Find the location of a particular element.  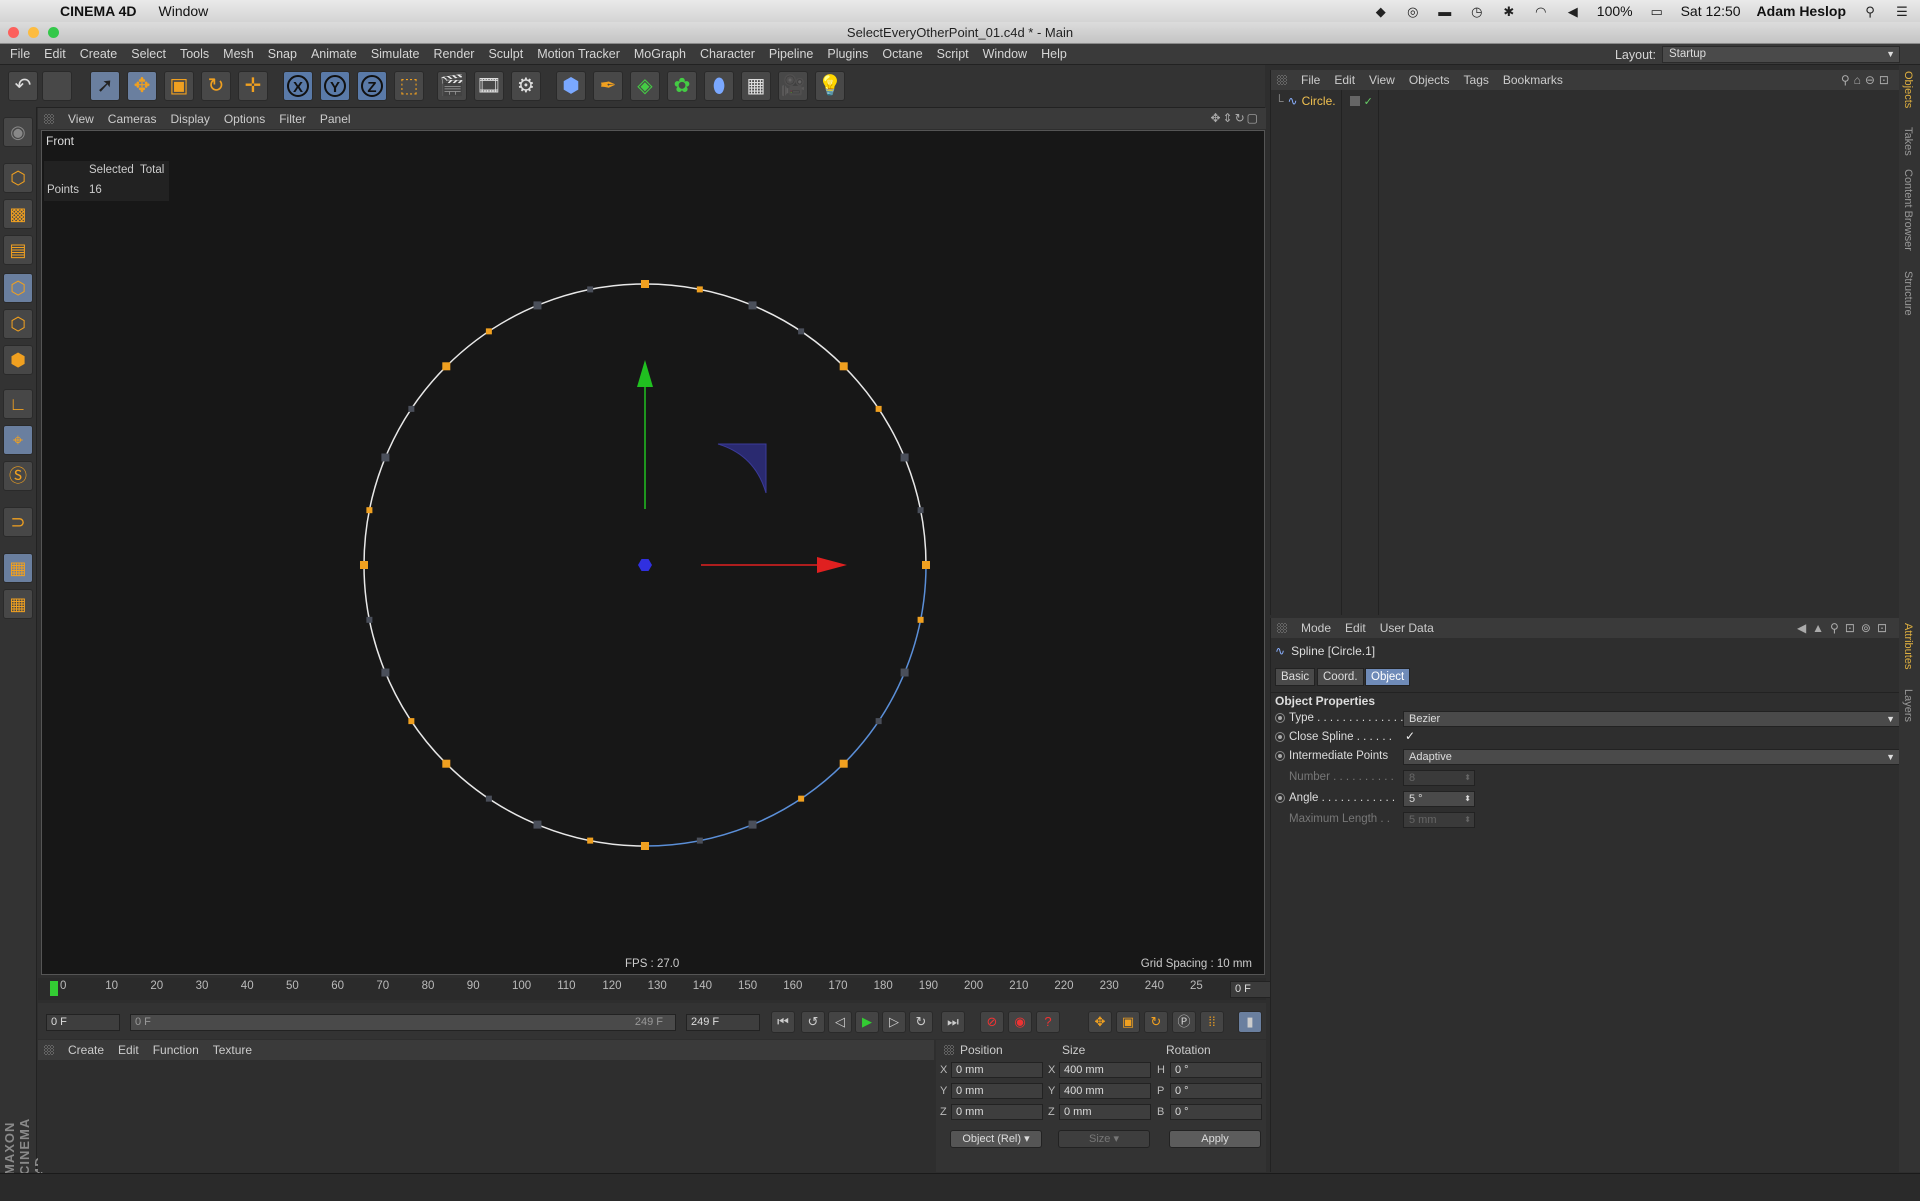

workplane-mode-button: ▤ is located at coordinates (18, 250).